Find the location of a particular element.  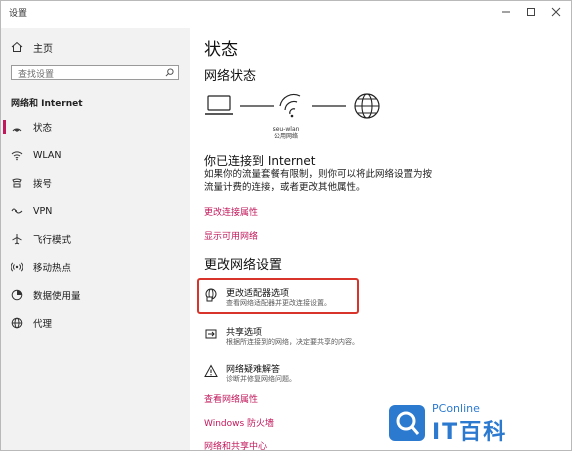

sidebar-item-wlan: WLAN is located at coordinates (95, 155).